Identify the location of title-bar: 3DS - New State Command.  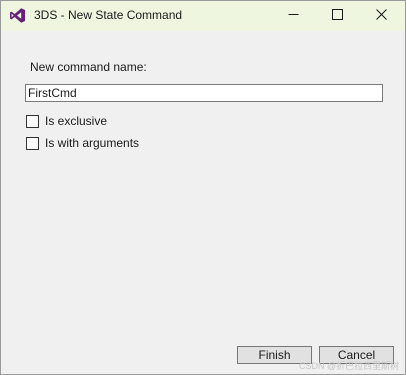
(203, 16).